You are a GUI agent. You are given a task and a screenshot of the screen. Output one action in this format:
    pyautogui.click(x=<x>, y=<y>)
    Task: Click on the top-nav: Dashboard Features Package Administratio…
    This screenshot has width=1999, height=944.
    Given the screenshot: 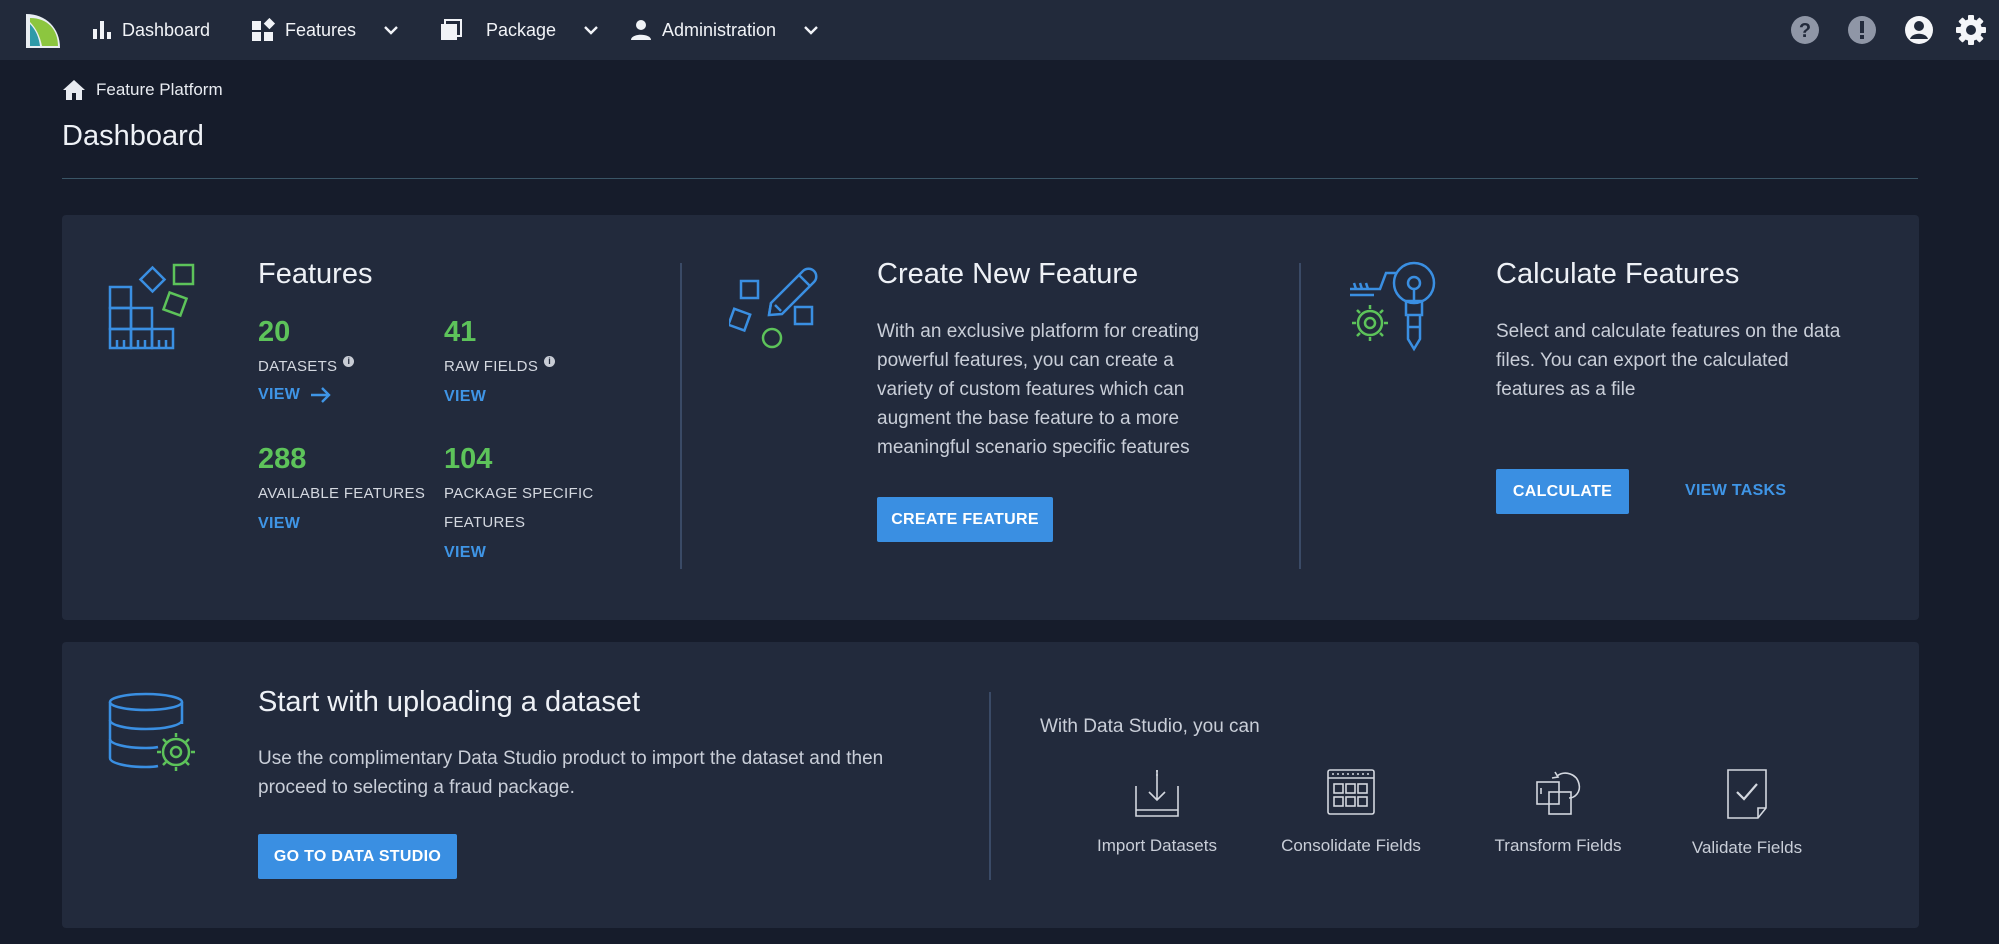 What is the action you would take?
    pyautogui.click(x=999, y=30)
    